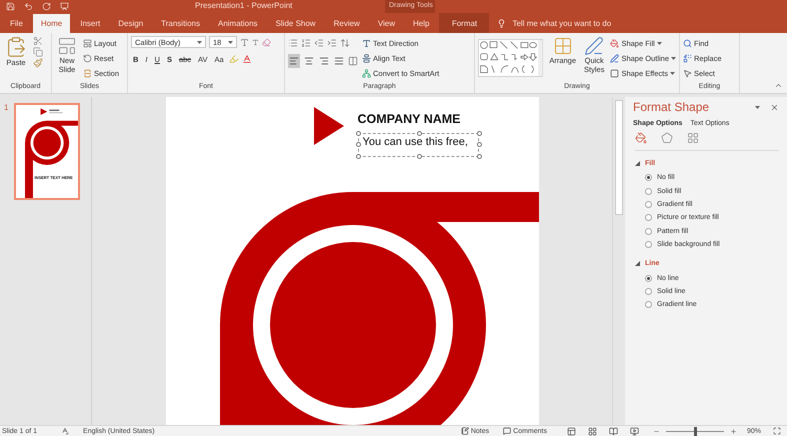 The width and height of the screenshot is (787, 436). I want to click on ribbon-tab: View, so click(387, 23).